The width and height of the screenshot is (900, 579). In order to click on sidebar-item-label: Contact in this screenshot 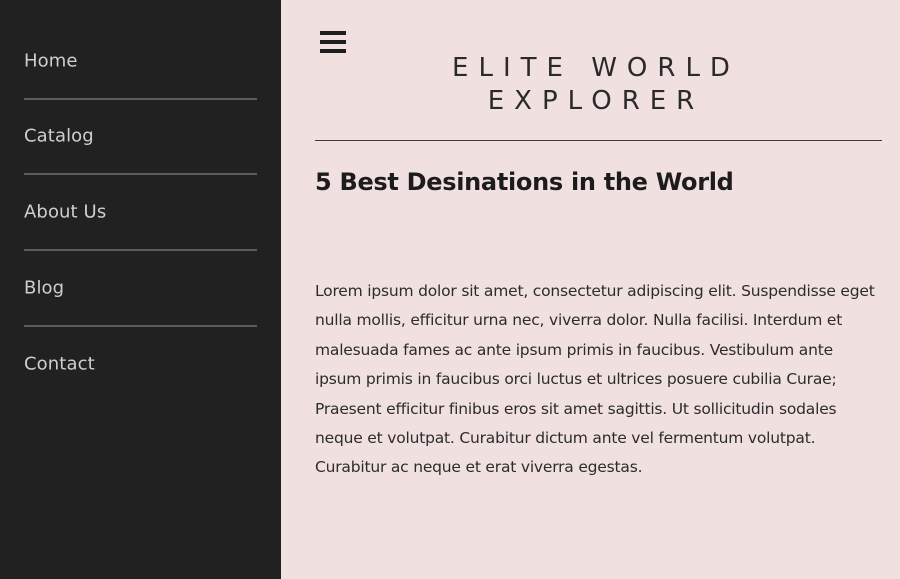, I will do `click(59, 363)`.